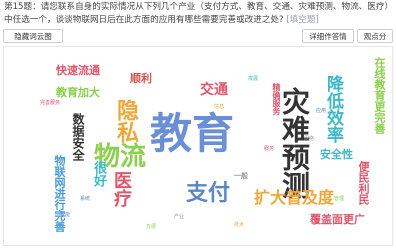  Describe the element at coordinates (141, 78) in the screenshot. I see `word-cloud-word: 顺利` at that location.